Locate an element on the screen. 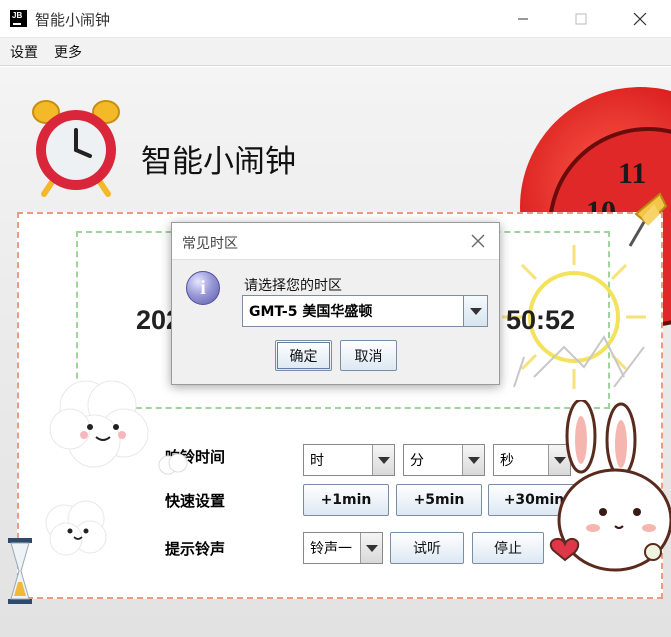 The width and height of the screenshot is (671, 637). close-icon is located at coordinates (640, 19).